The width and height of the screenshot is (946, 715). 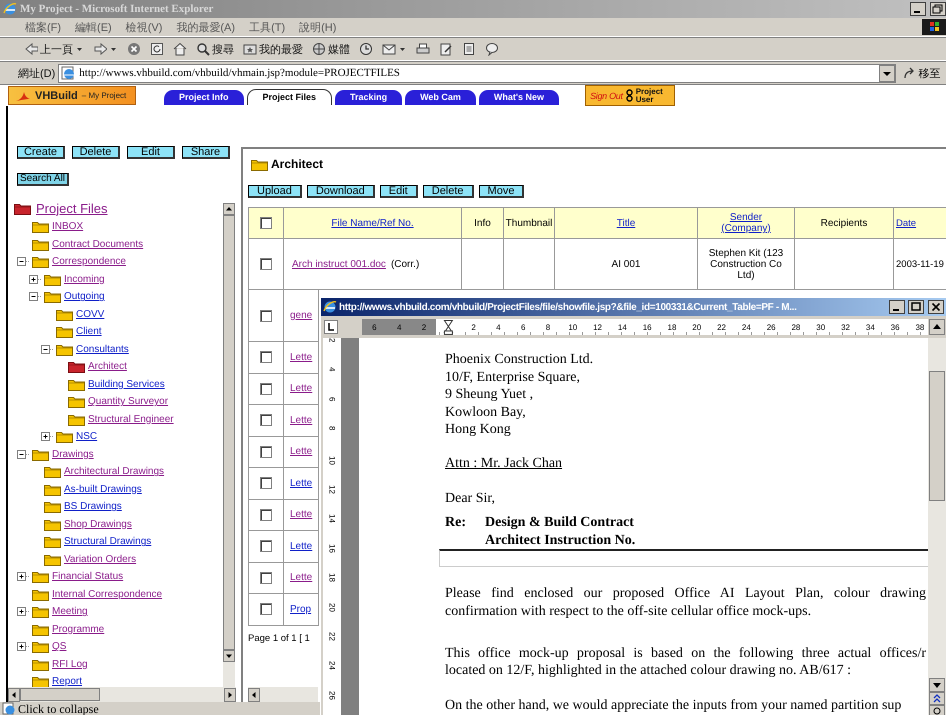 What do you see at coordinates (107, 594) in the screenshot?
I see `tree-item-link: Internal Correspondence` at bounding box center [107, 594].